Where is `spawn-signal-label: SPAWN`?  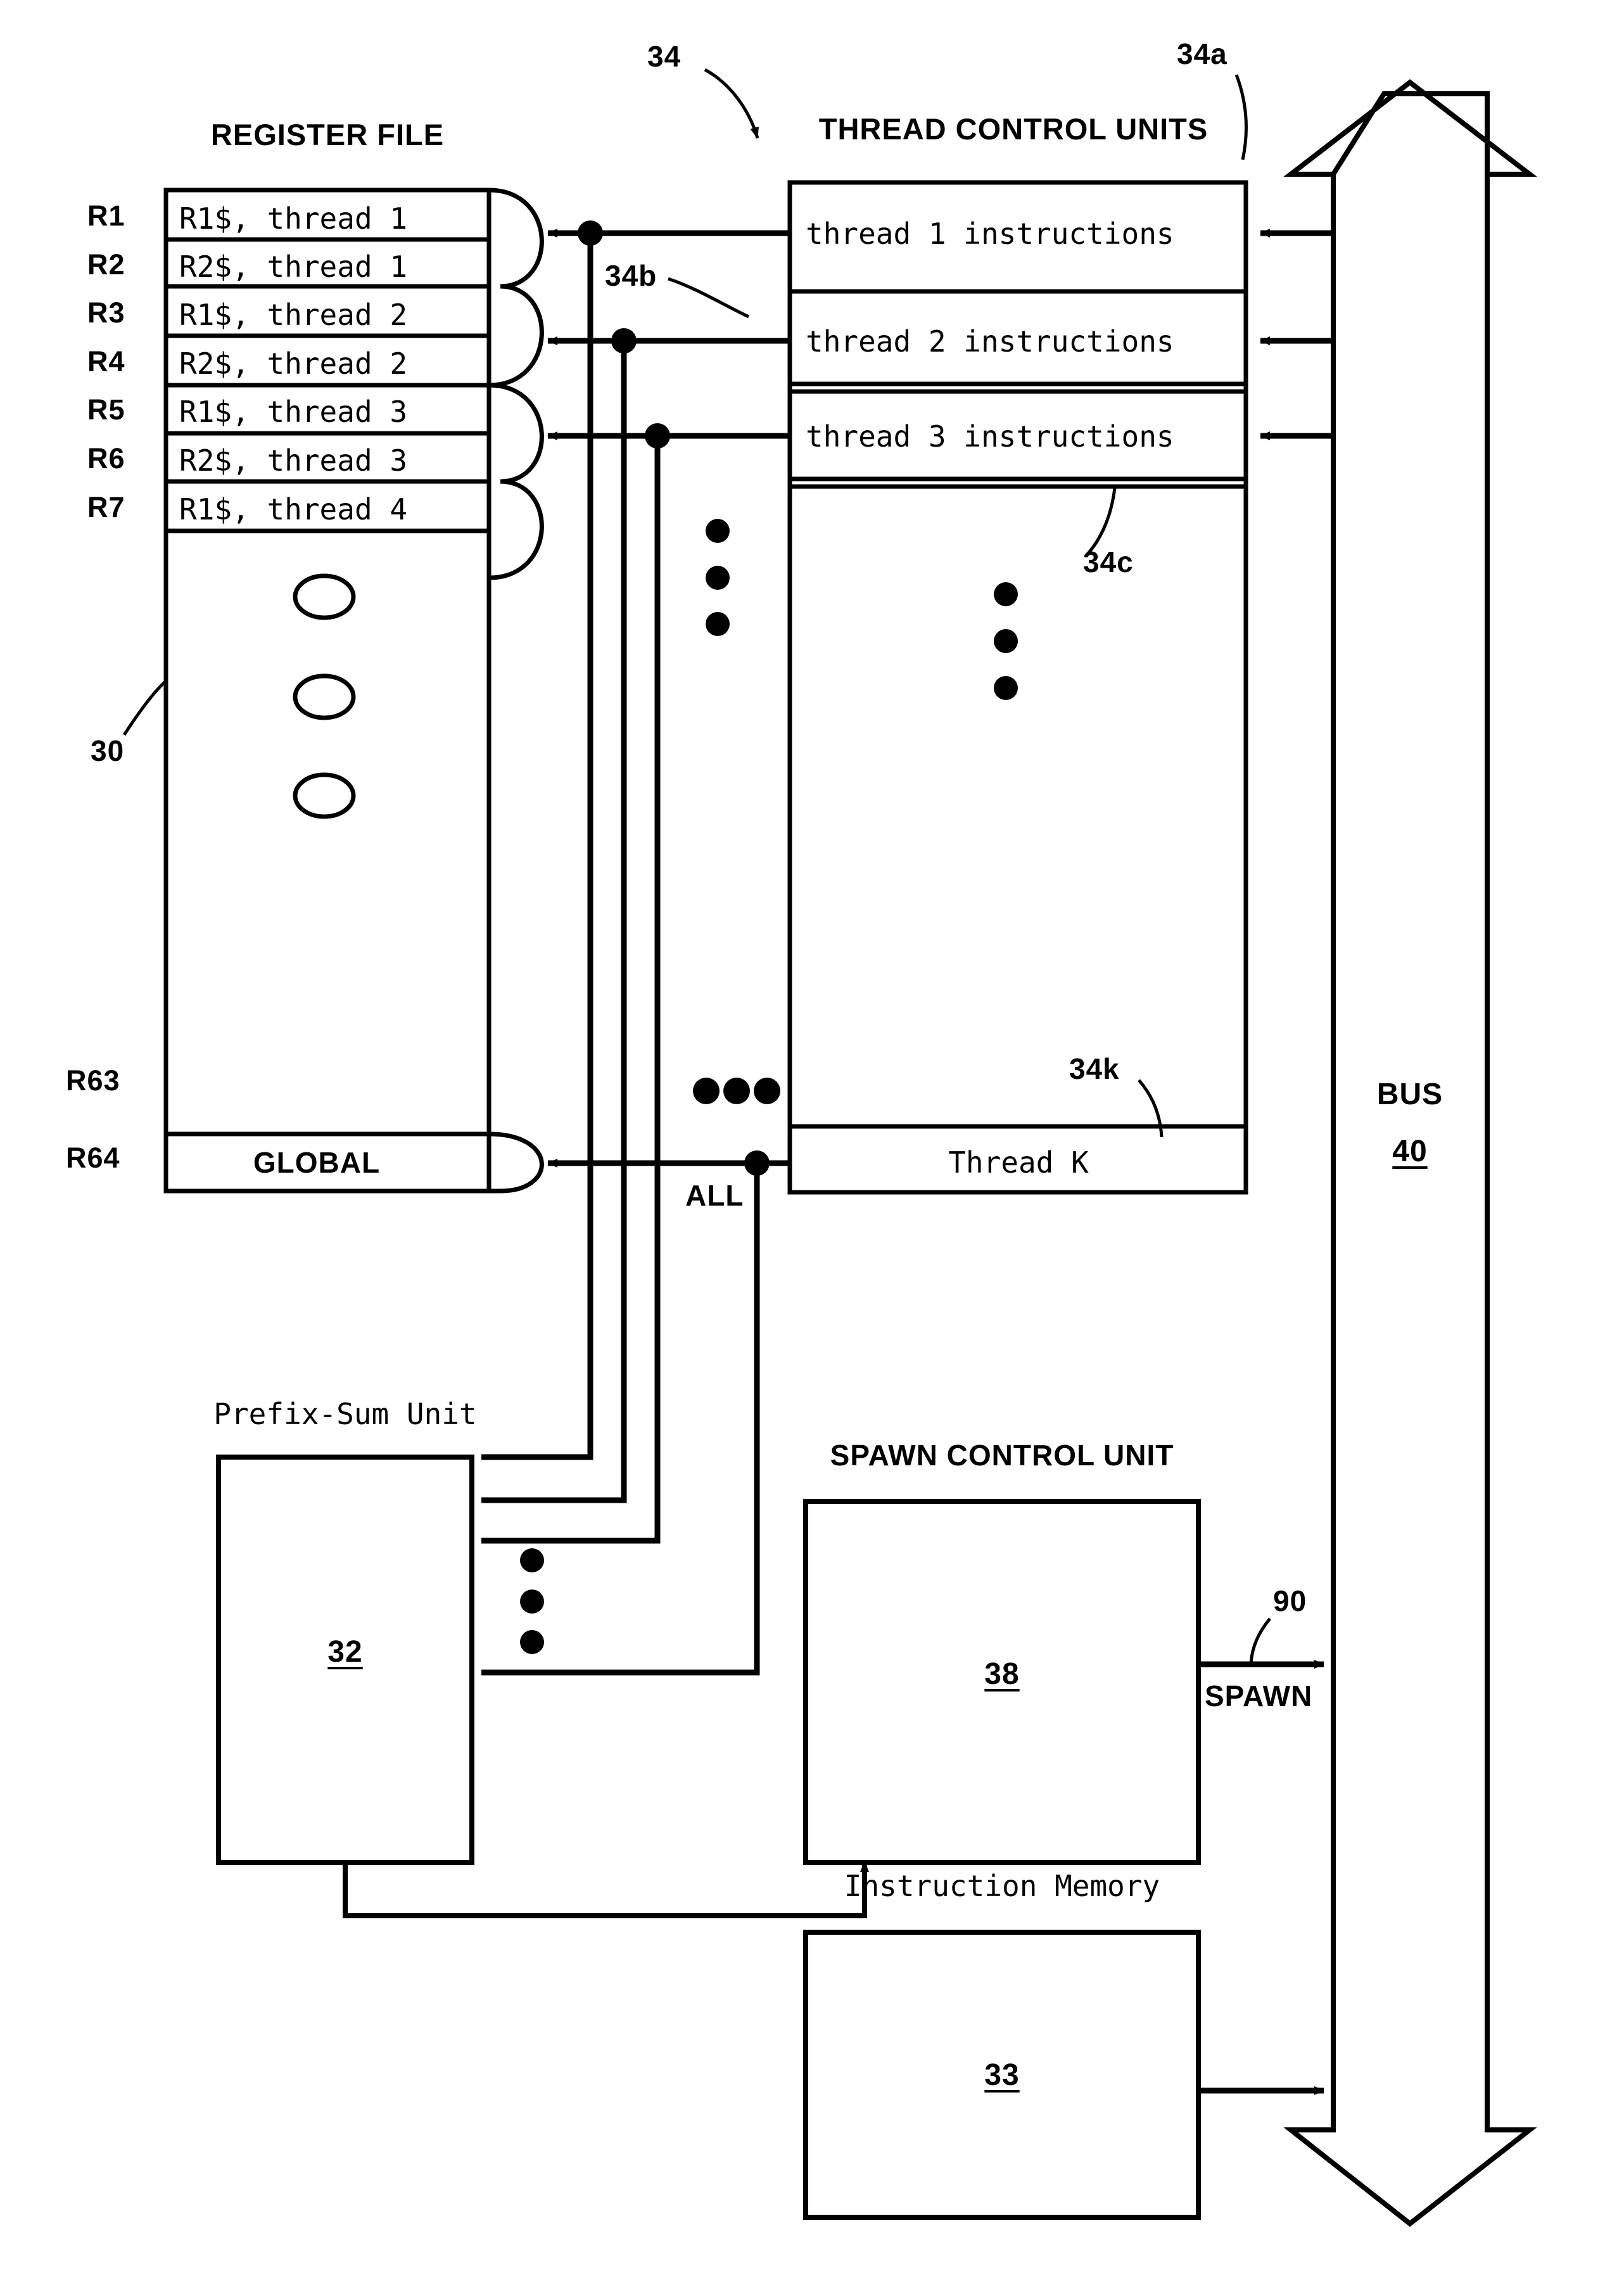
spawn-signal-label: SPAWN is located at coordinates (1259, 1696).